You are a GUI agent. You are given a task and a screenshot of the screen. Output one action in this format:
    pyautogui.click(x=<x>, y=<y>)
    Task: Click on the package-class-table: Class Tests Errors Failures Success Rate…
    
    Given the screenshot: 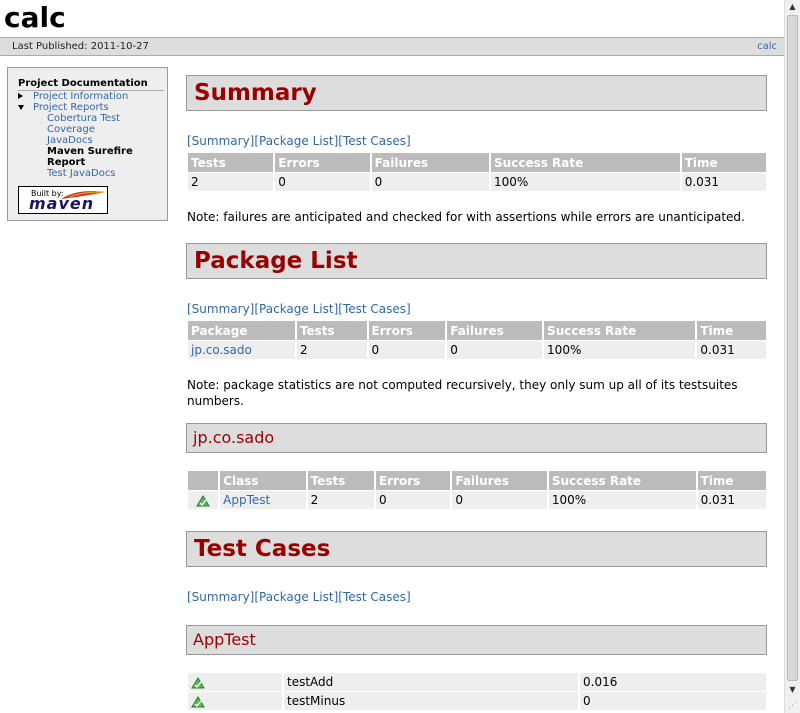 What is the action you would take?
    pyautogui.click(x=477, y=490)
    